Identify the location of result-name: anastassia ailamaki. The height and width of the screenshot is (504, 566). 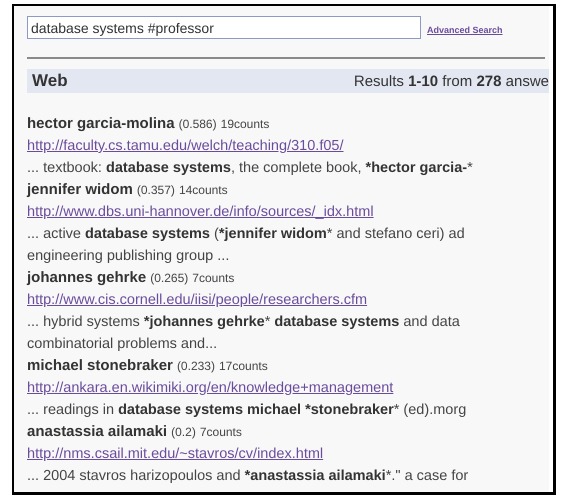
(97, 431).